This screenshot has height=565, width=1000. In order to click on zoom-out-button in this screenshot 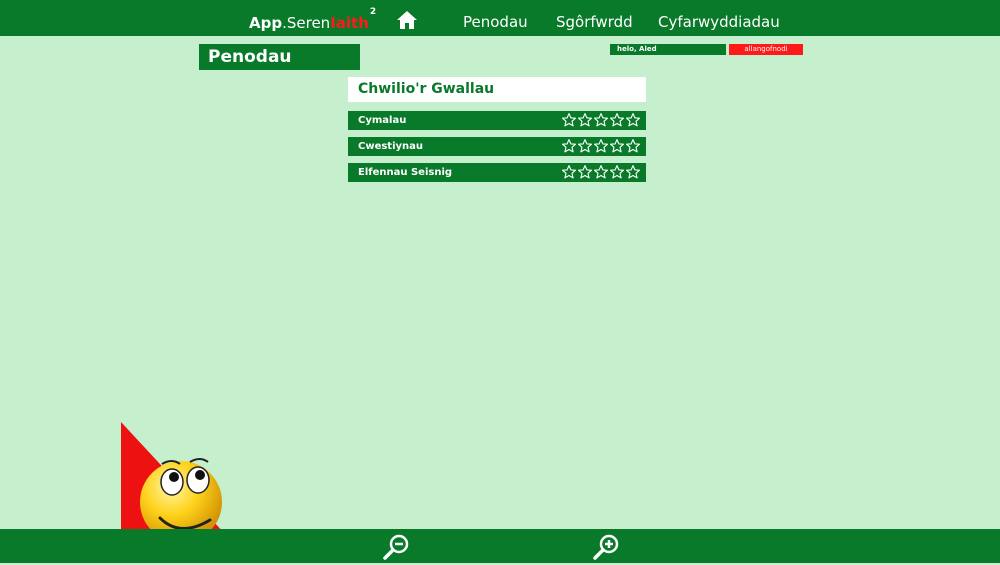, I will do `click(396, 547)`.